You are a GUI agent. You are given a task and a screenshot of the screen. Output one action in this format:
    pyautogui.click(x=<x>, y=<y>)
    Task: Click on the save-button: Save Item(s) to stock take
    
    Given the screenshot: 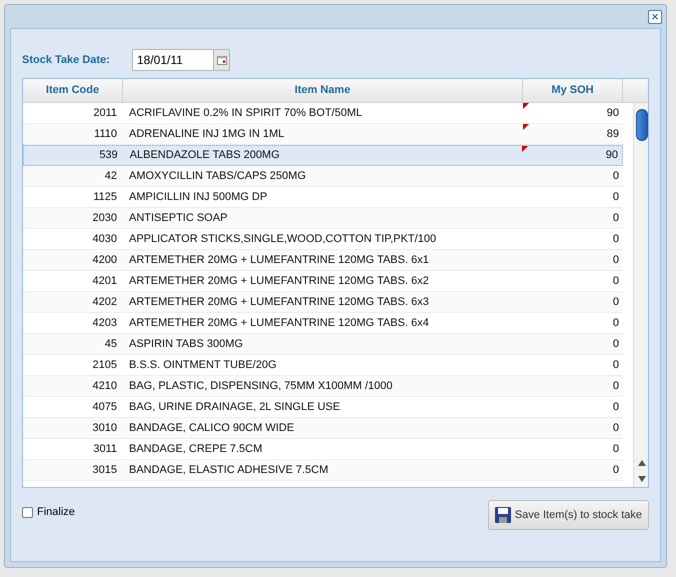 What is the action you would take?
    pyautogui.click(x=568, y=515)
    